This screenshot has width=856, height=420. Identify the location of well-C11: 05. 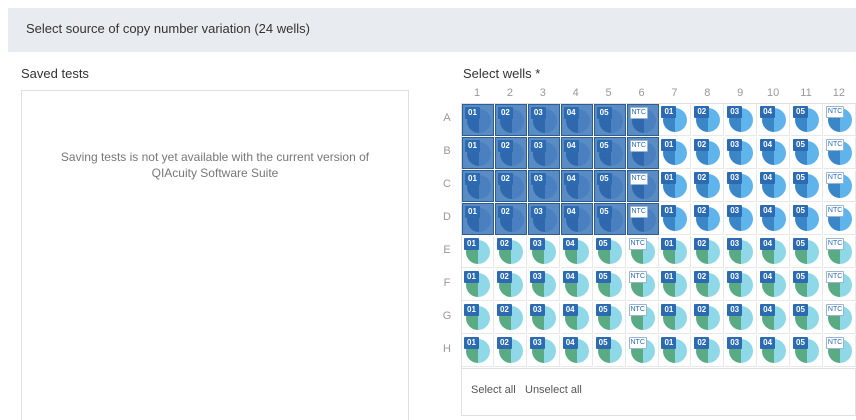
(807, 186).